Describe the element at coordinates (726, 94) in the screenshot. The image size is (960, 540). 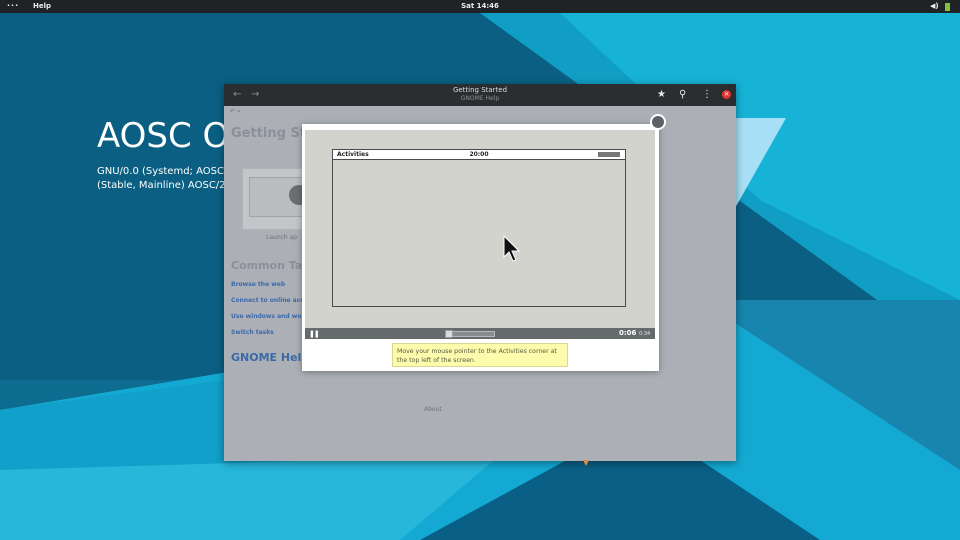
I see `close-icon: ×` at that location.